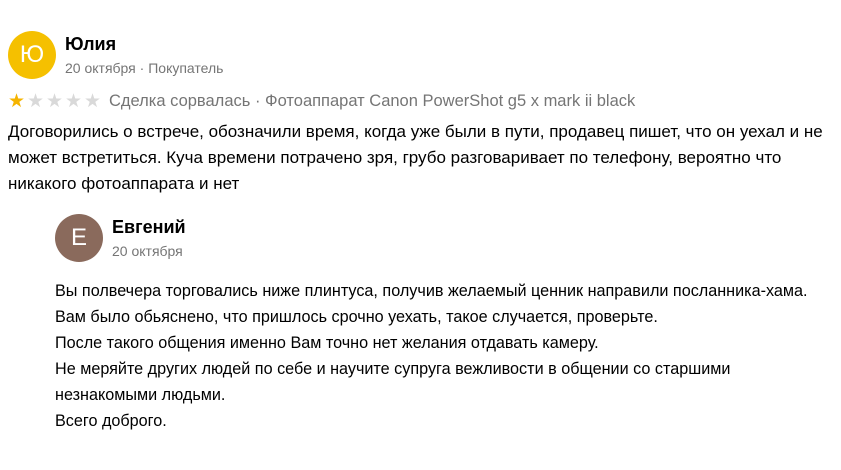  Describe the element at coordinates (445, 238) in the screenshot. I see `reply-header: Е Евгений 20 октября` at that location.